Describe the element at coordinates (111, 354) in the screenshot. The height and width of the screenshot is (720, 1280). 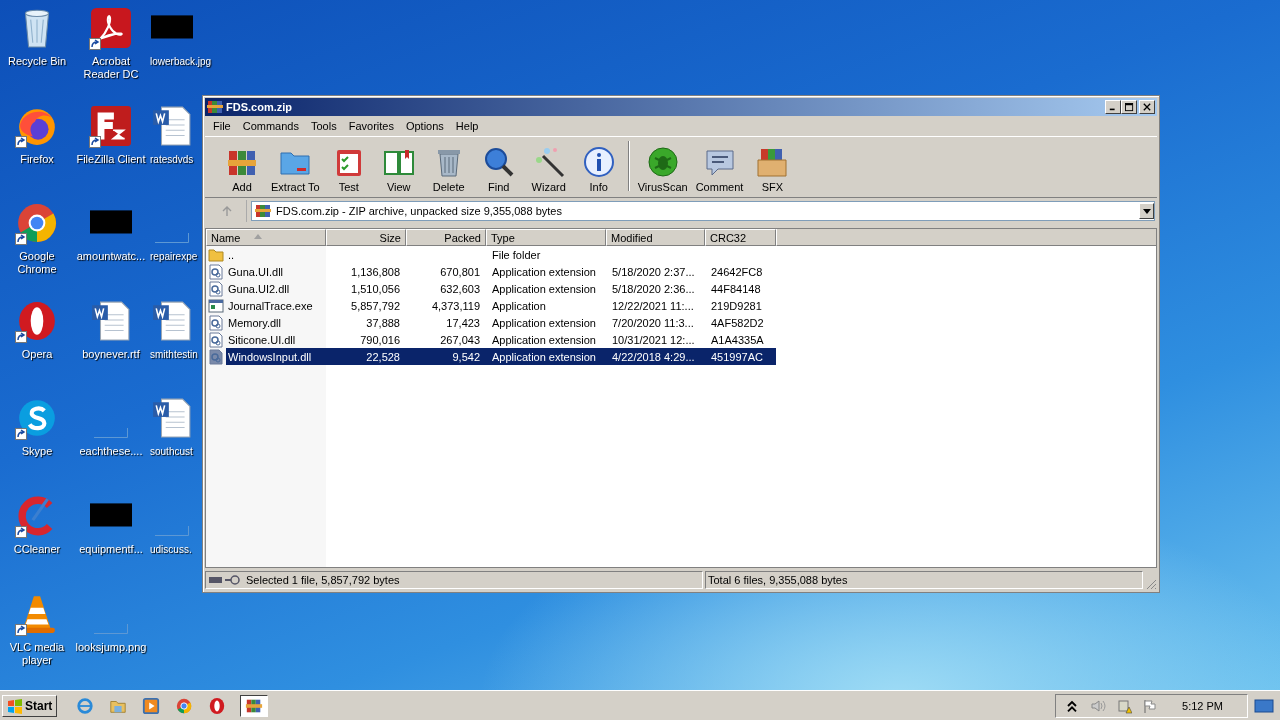
I see `desktop-icon-label: boynever.rtf` at that location.